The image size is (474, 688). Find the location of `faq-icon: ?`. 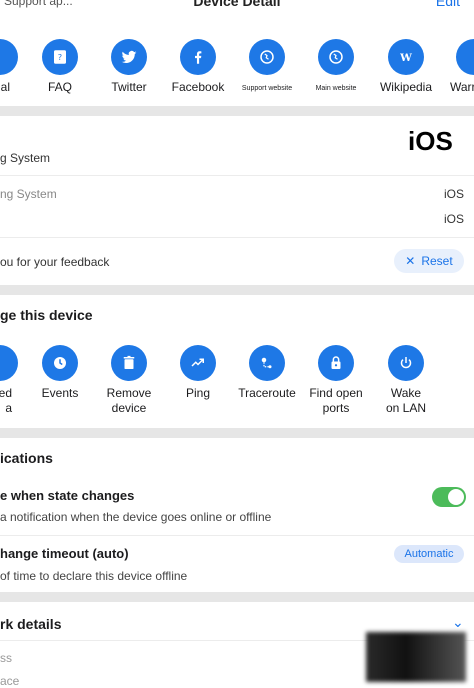

faq-icon: ? is located at coordinates (60, 57).